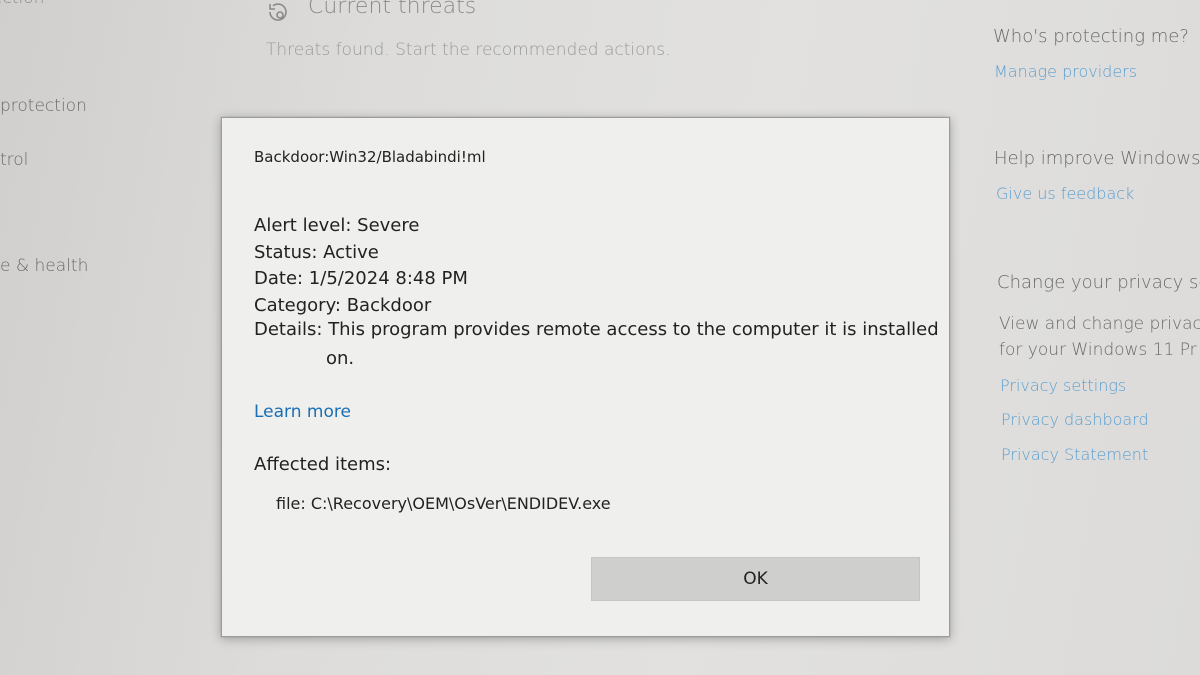 This screenshot has width=1200, height=675. What do you see at coordinates (1099, 324) in the screenshot?
I see `privacy-text-line1: View and change privac` at bounding box center [1099, 324].